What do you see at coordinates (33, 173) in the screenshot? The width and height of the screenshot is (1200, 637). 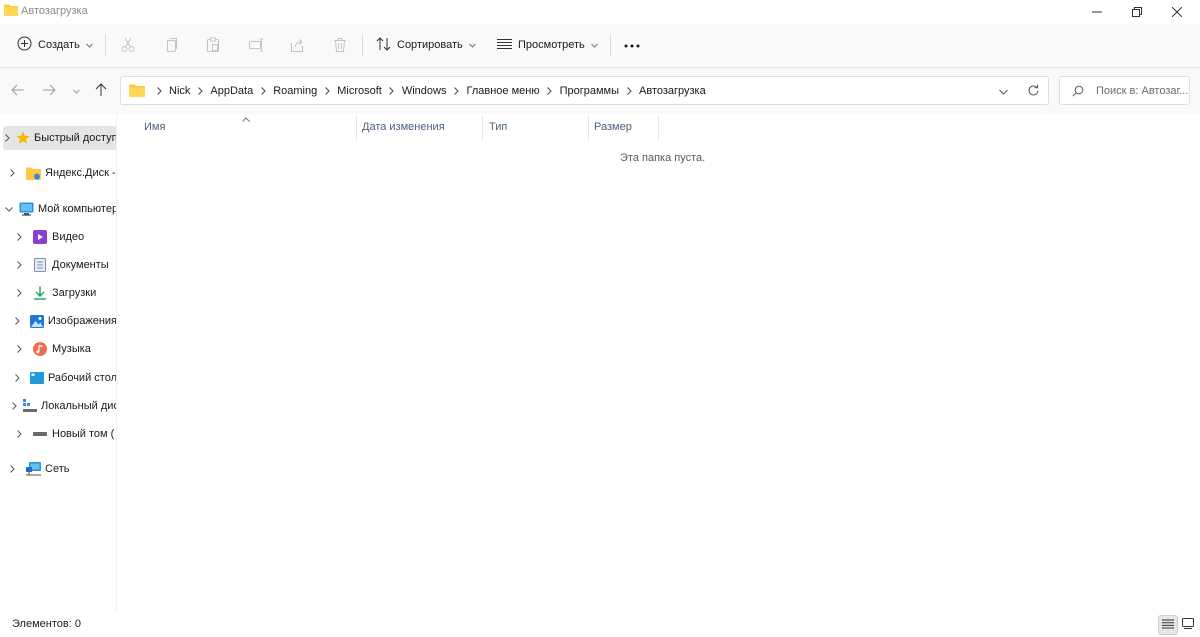 I see `yandex-disk-icon` at bounding box center [33, 173].